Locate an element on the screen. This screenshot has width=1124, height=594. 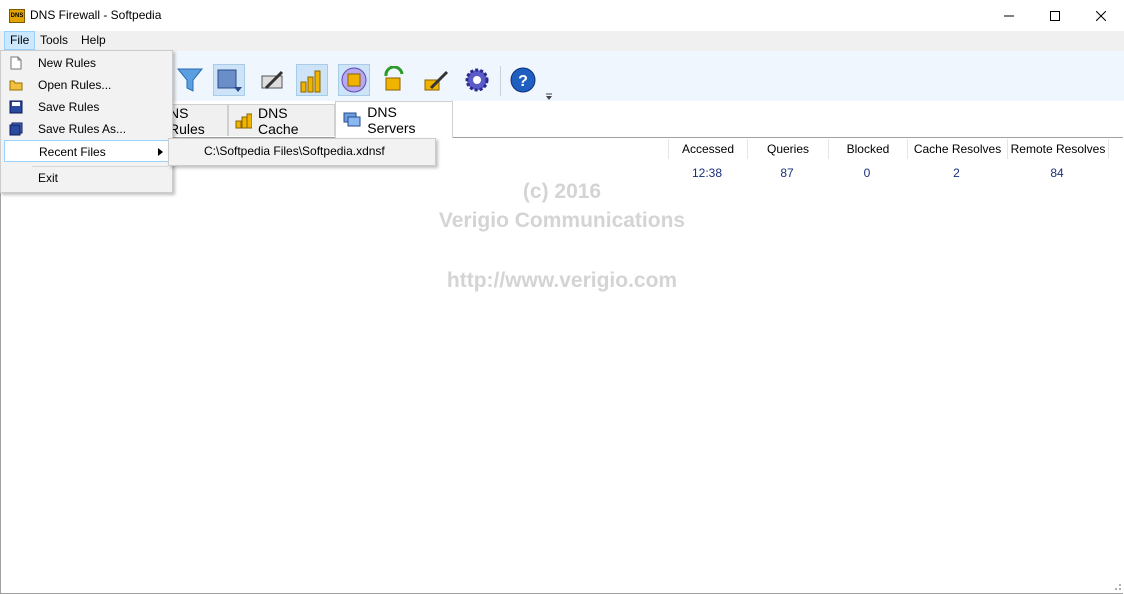
edit-button is located at coordinates (272, 80).